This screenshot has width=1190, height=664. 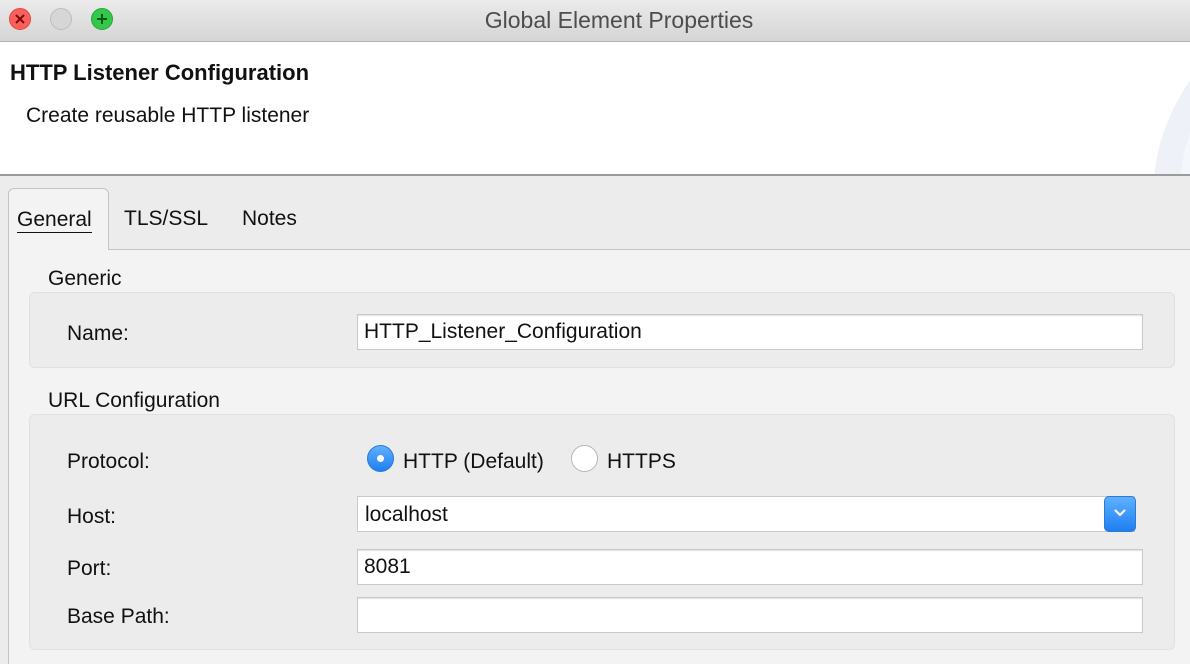 I want to click on protocol-http-radio, so click(x=380, y=458).